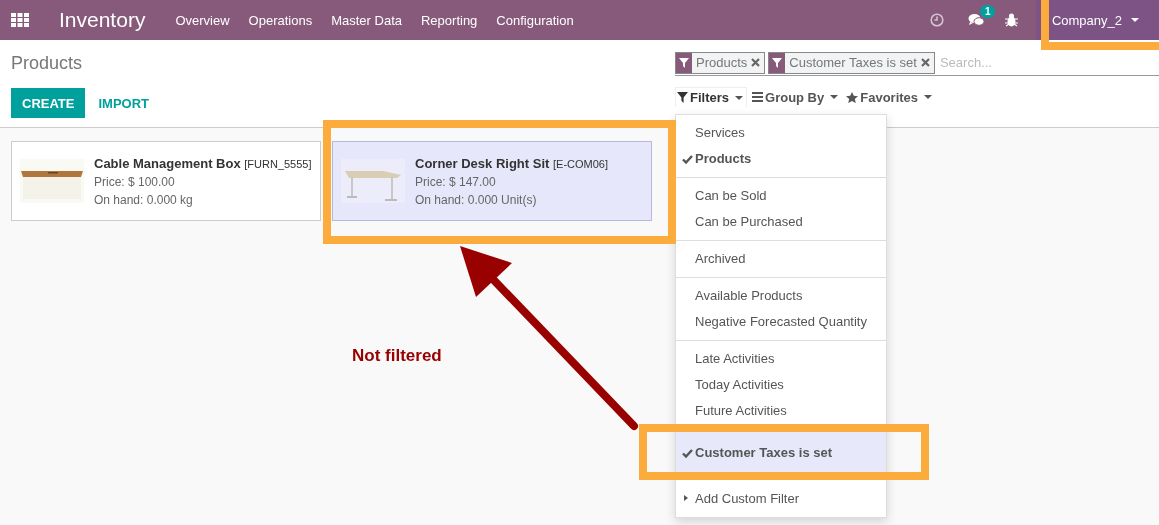  Describe the element at coordinates (449, 20) in the screenshot. I see `menu-item: Reporting` at that location.